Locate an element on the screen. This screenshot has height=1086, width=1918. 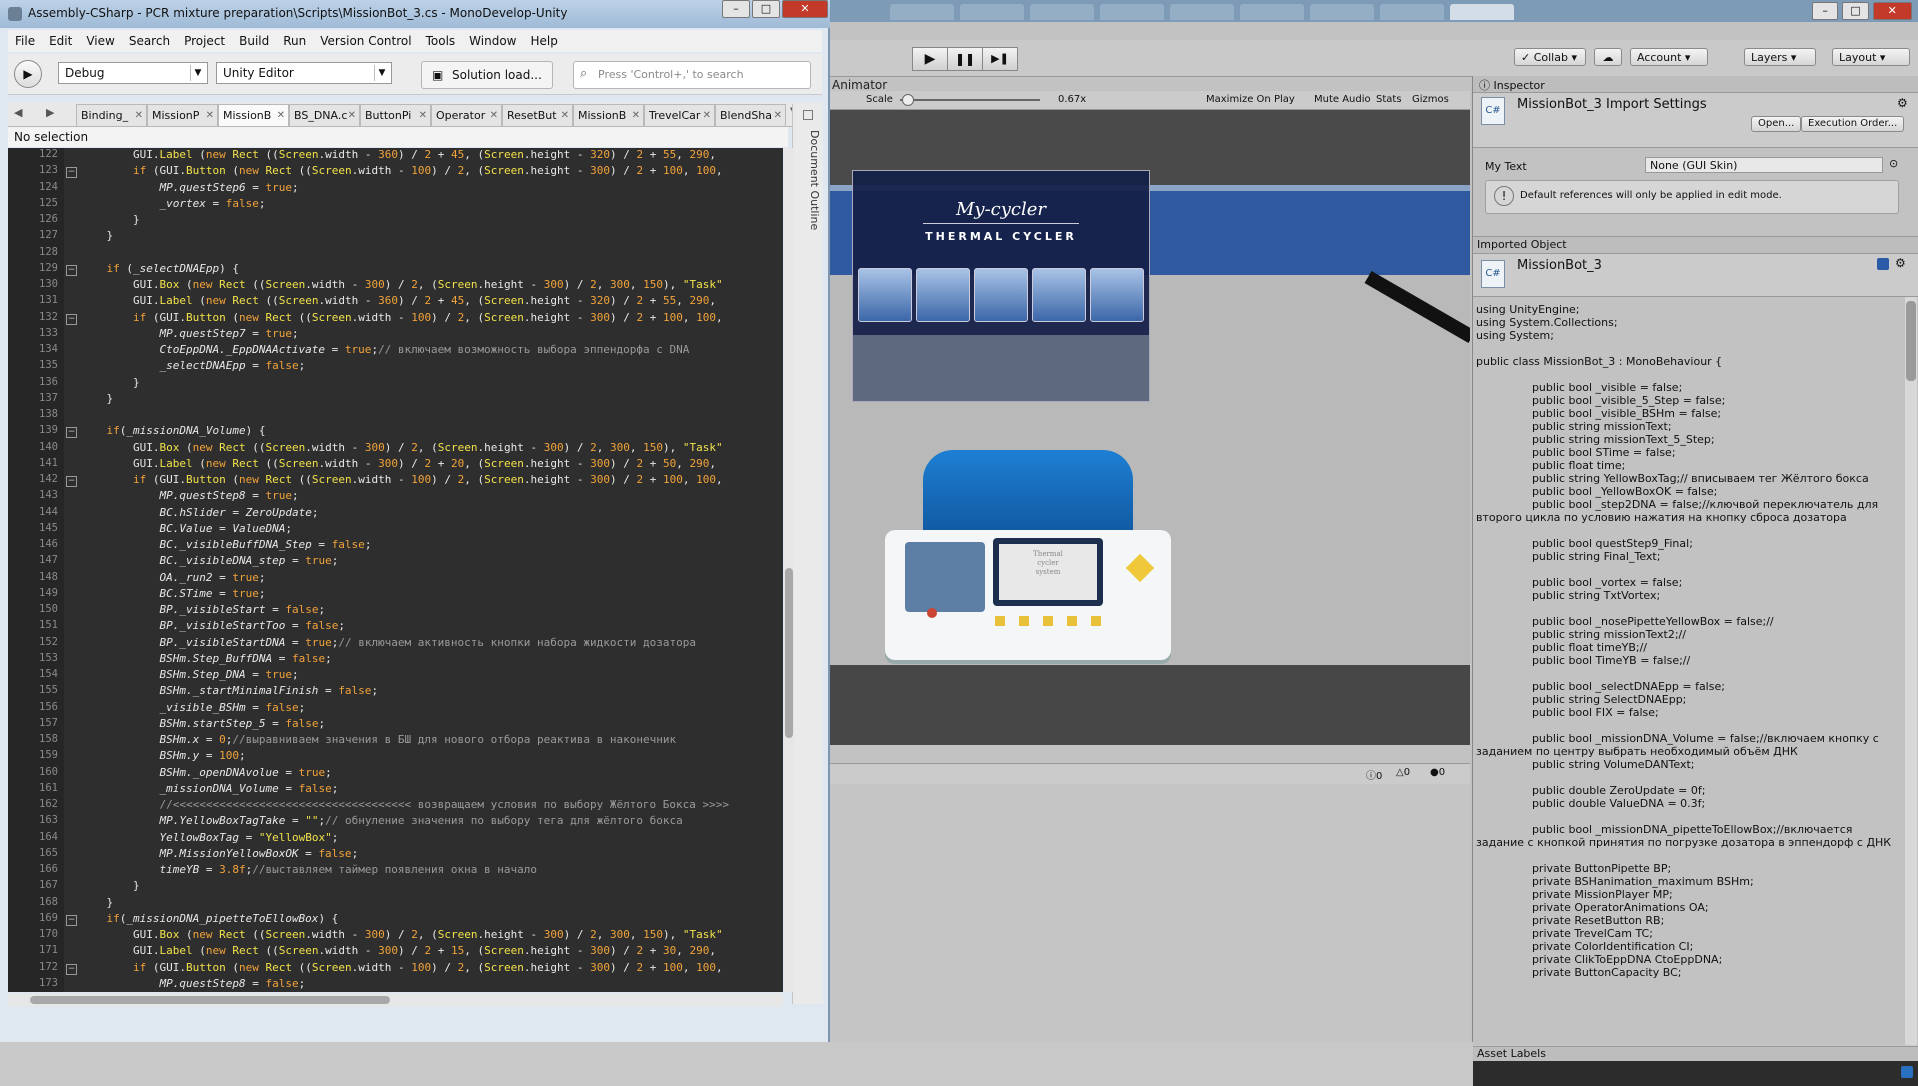
gizmos-dropdown: Gizmos is located at coordinates (1430, 99).